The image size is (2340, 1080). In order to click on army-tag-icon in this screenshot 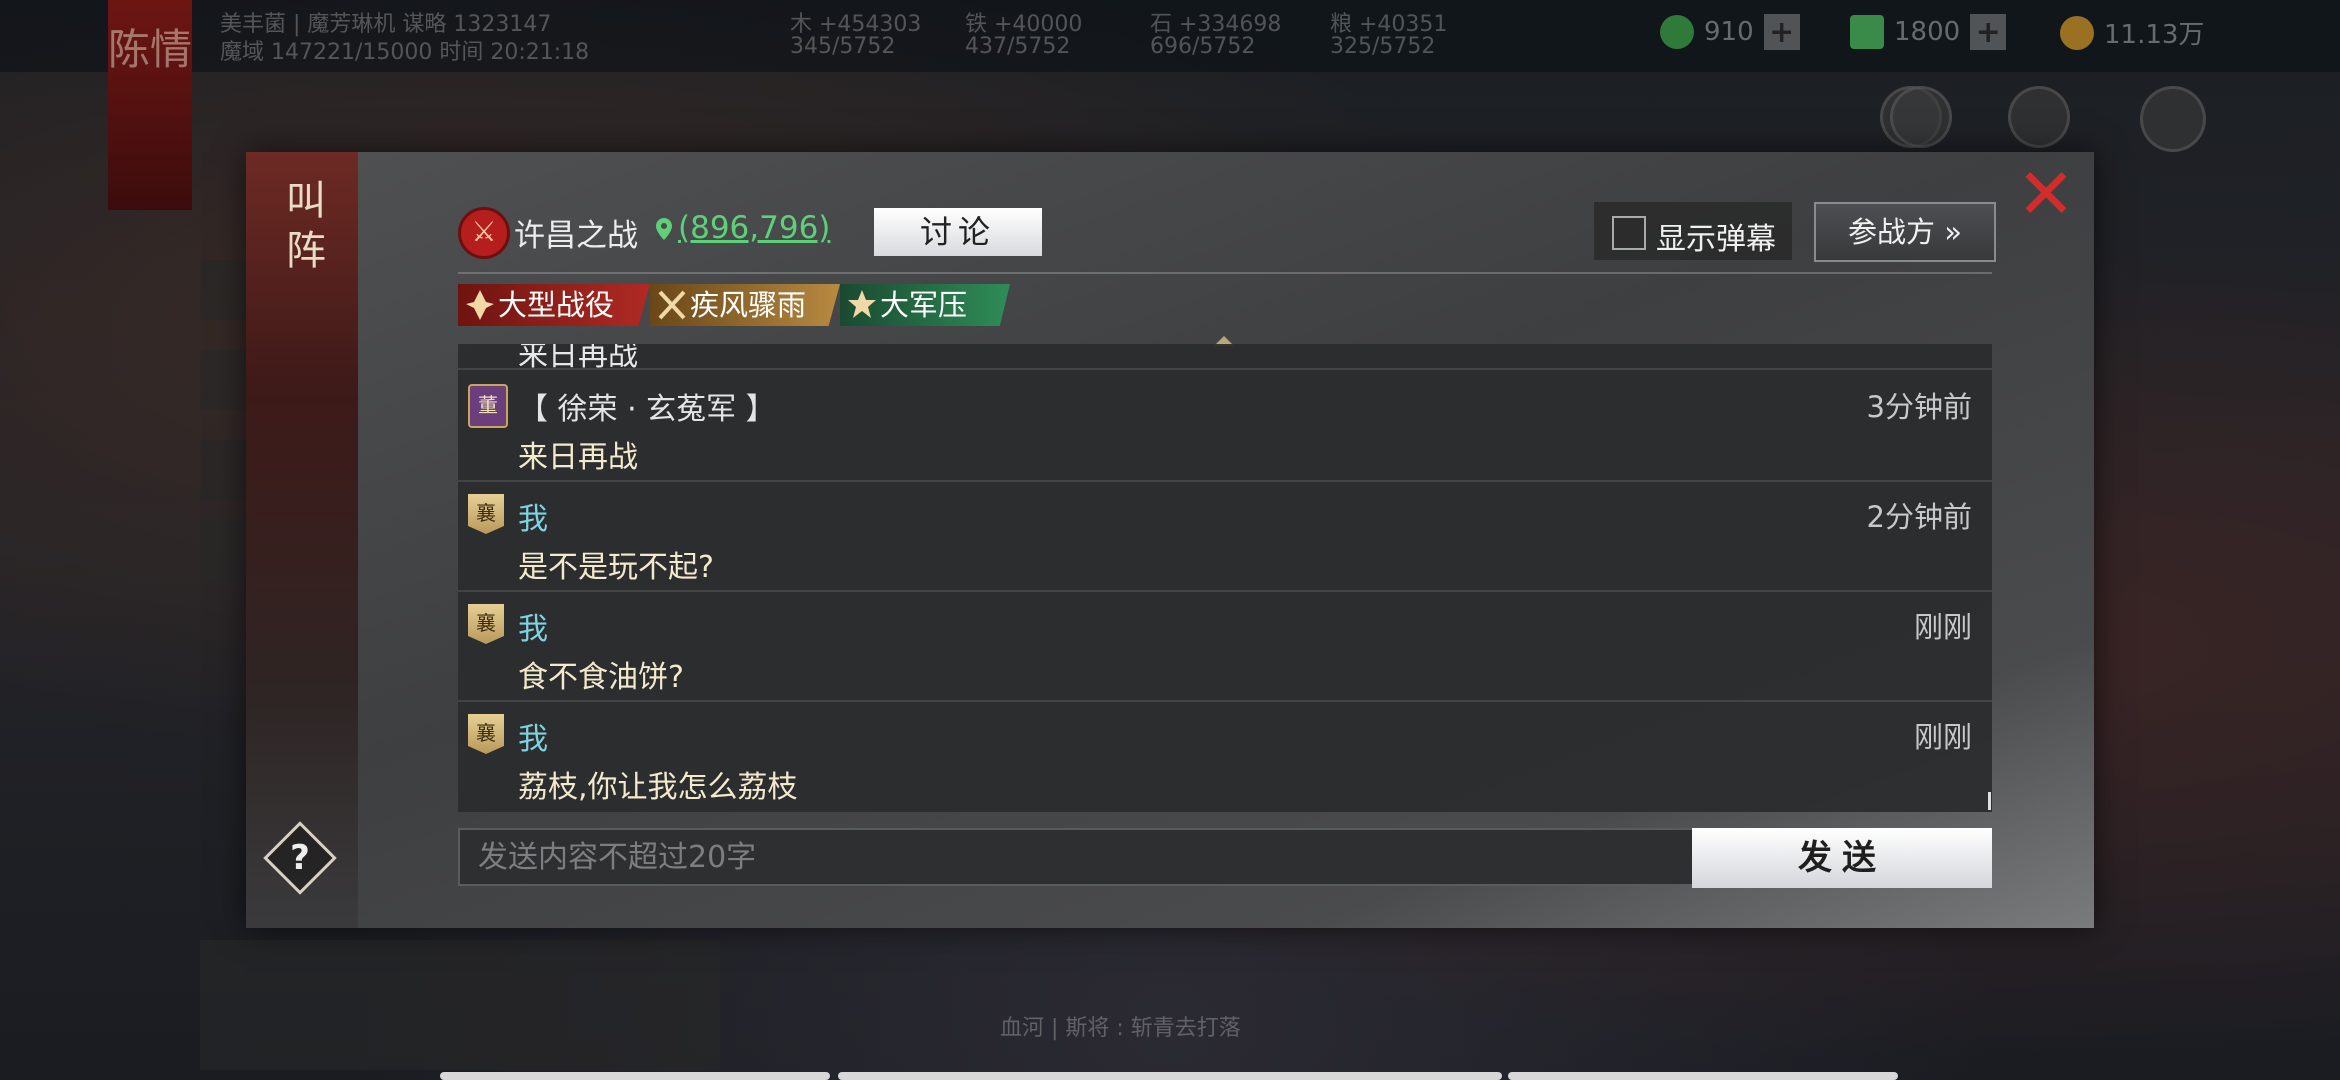, I will do `click(862, 304)`.